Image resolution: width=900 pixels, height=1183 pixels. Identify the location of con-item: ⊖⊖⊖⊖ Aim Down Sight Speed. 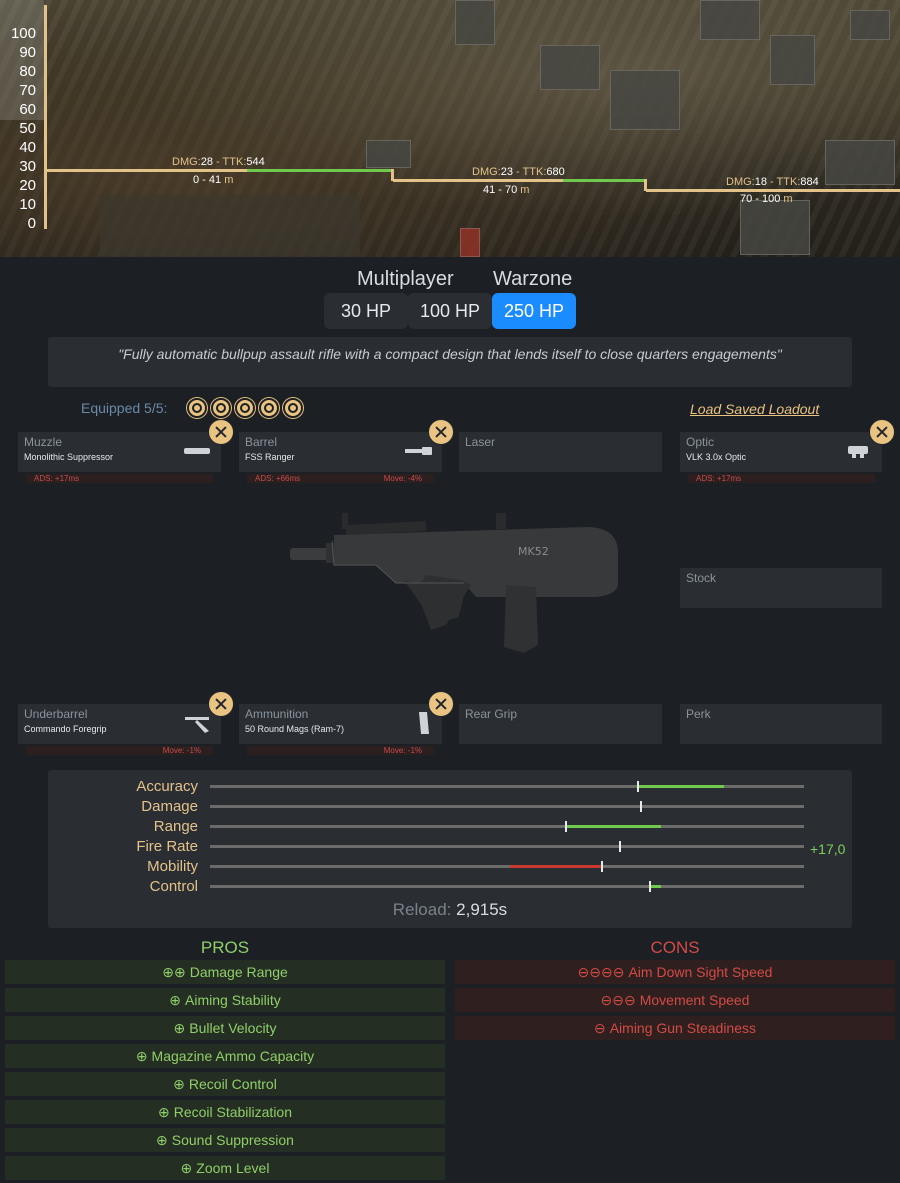
(675, 972).